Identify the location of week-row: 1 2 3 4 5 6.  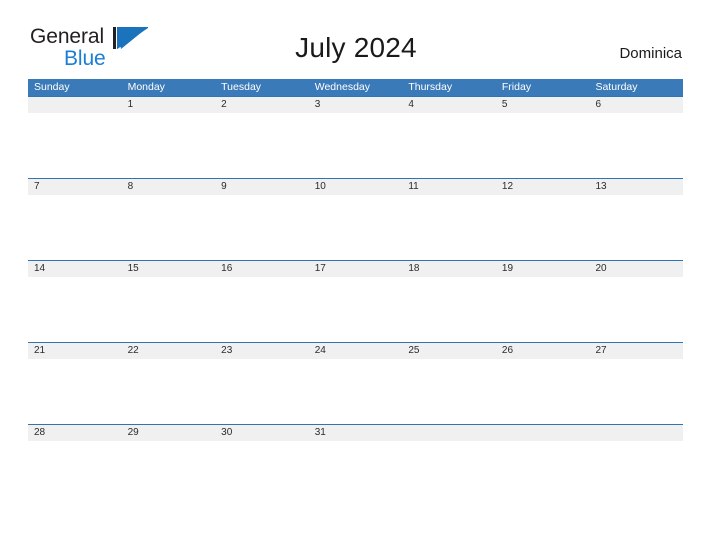
(355, 137).